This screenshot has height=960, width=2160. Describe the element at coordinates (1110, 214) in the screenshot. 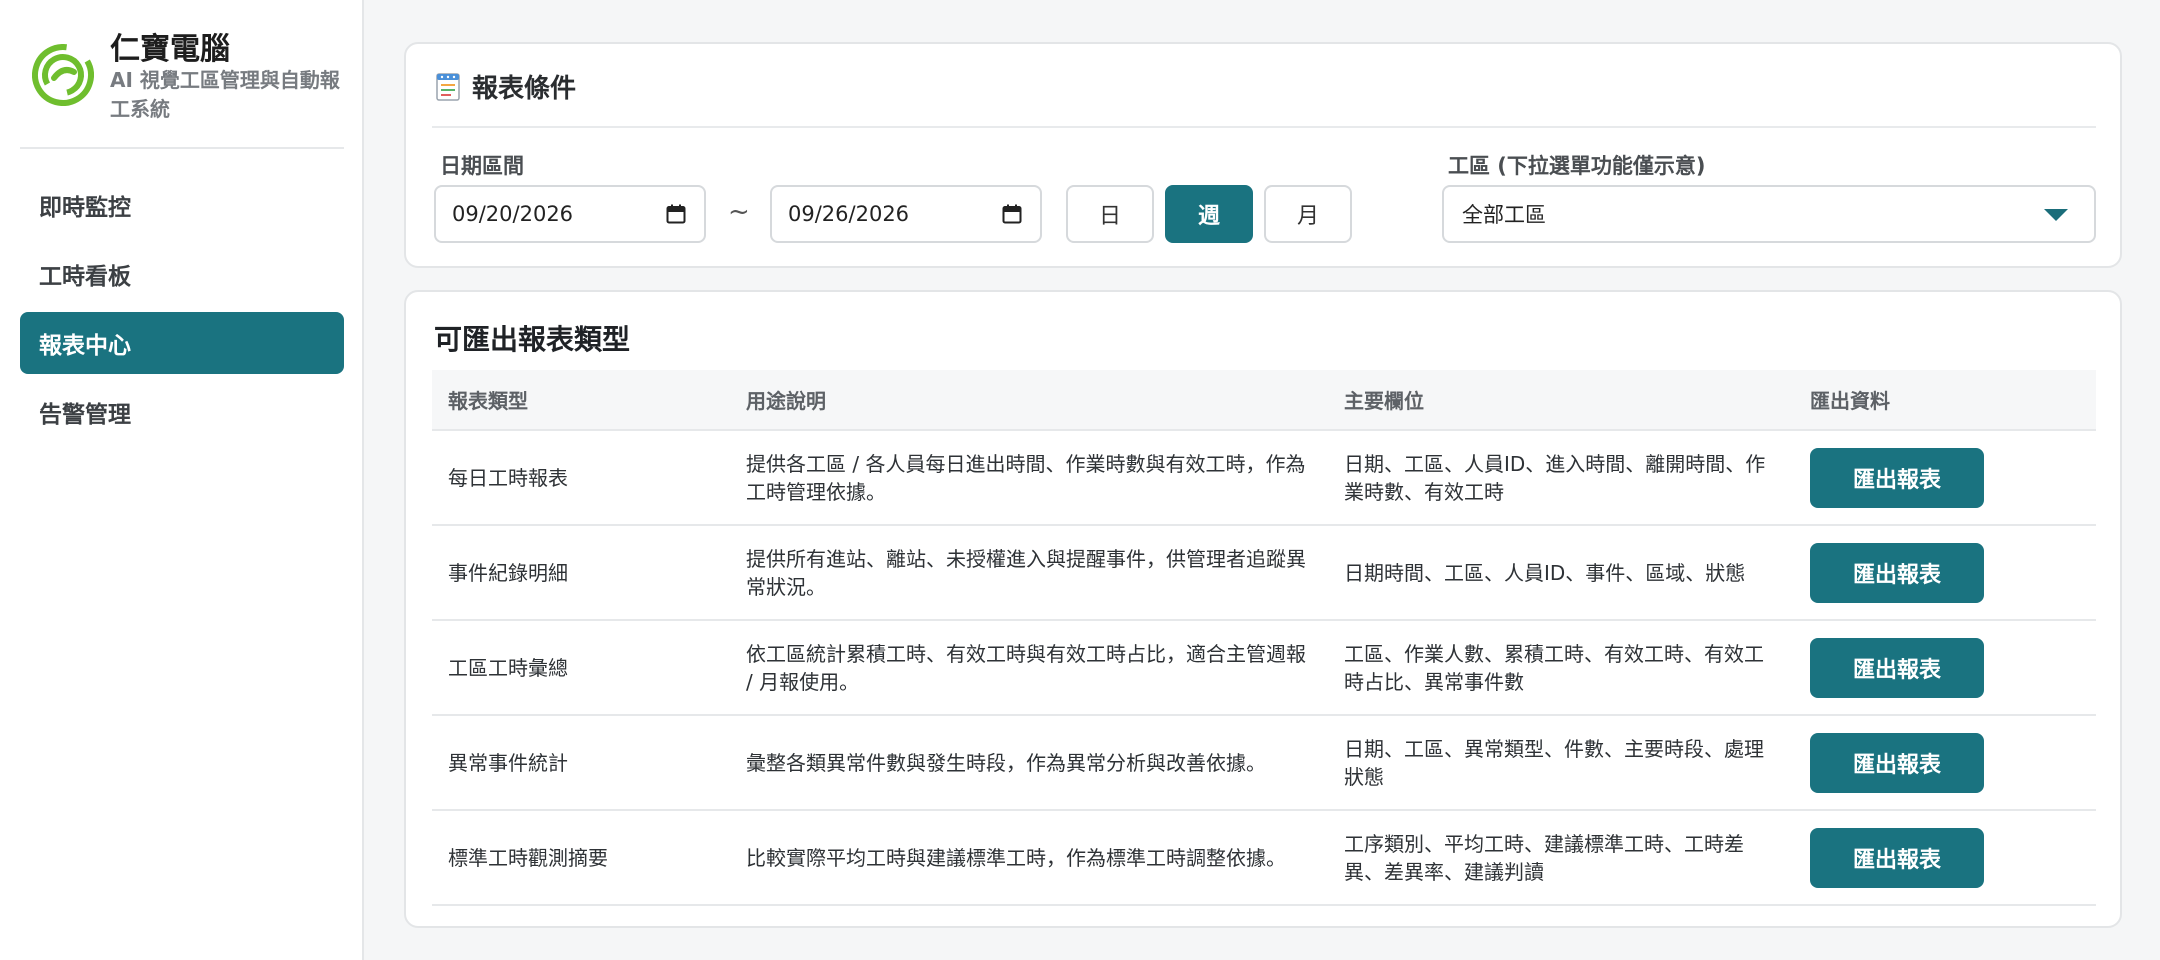

I see `period-day-button: 日` at that location.